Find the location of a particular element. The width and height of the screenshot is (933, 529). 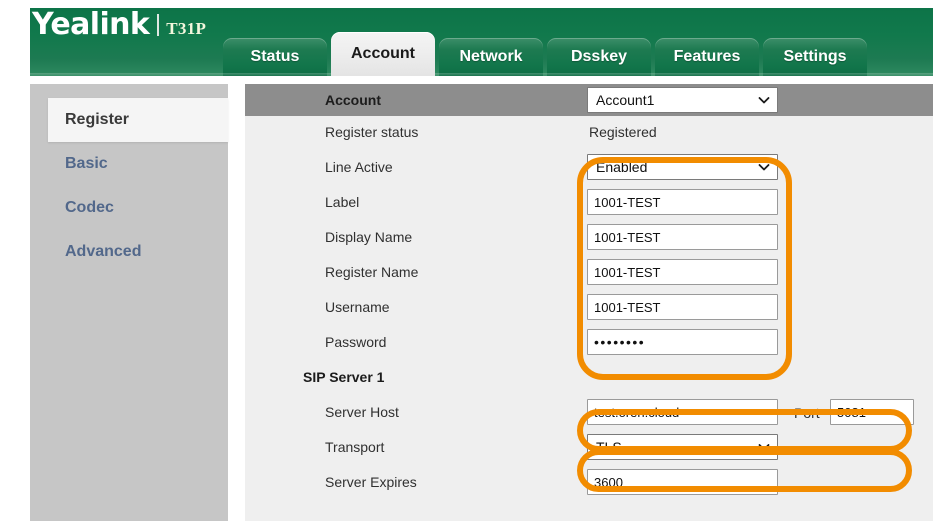

tab-features-label: Features is located at coordinates (707, 56).